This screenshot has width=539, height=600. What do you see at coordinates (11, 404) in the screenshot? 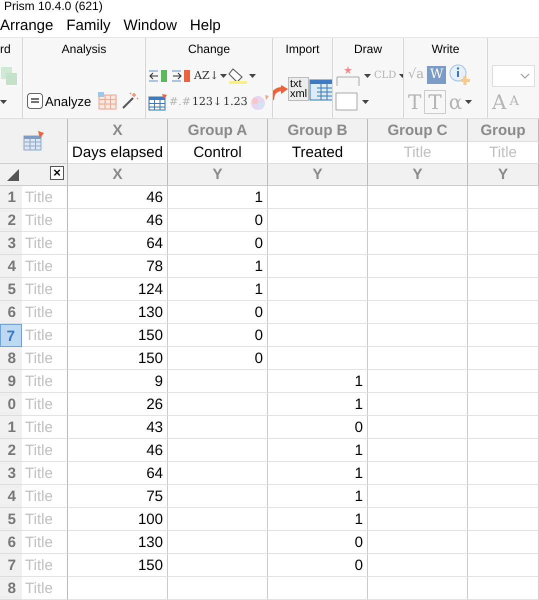
I see `row-number: 0` at bounding box center [11, 404].